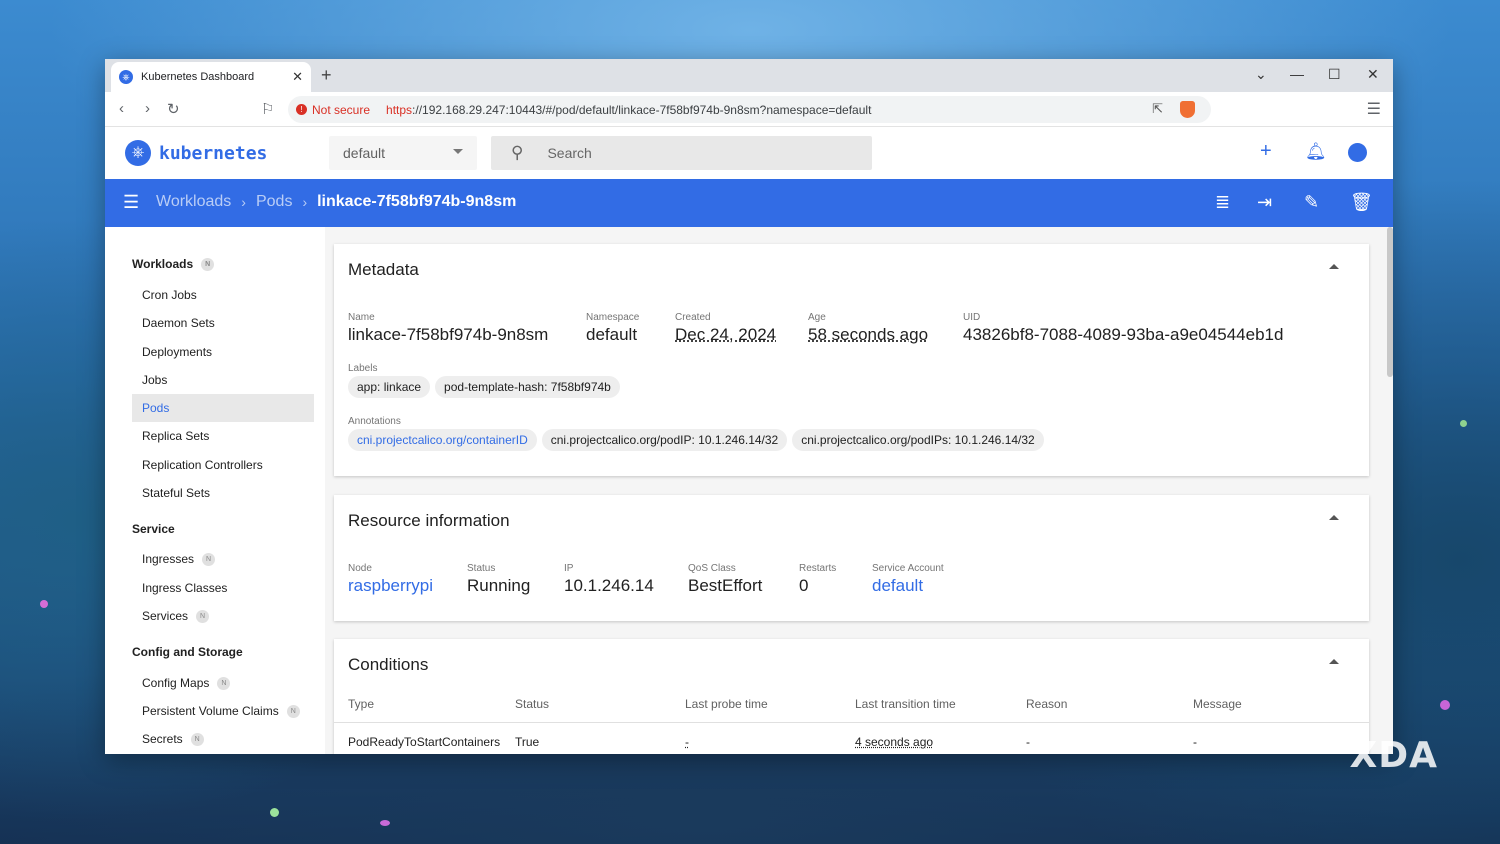  What do you see at coordinates (532, 704) in the screenshot?
I see `column-header: Status` at bounding box center [532, 704].